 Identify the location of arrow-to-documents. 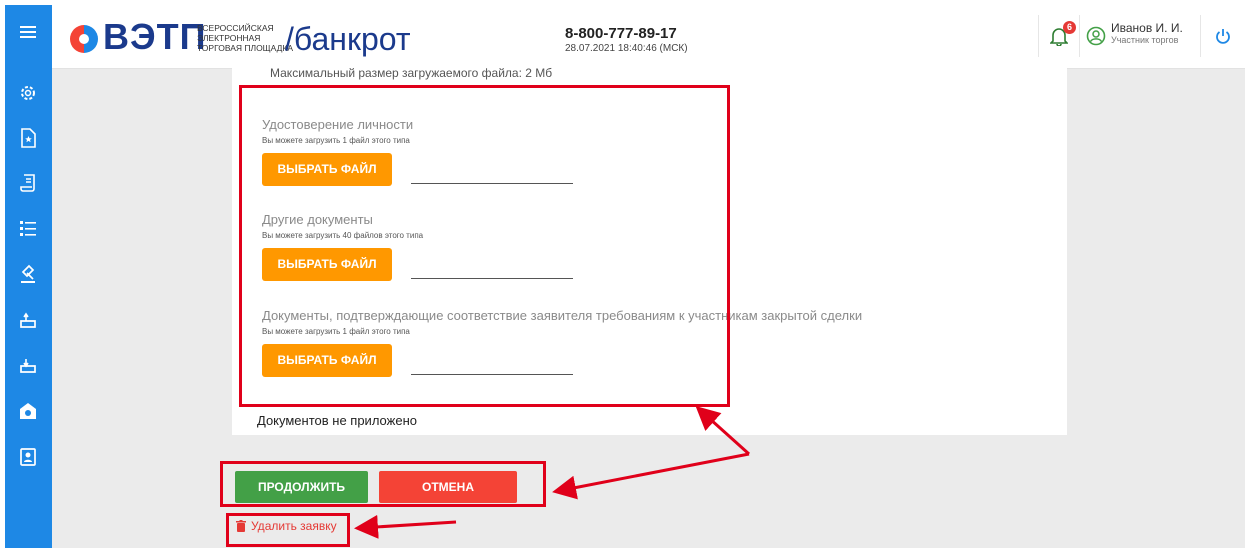
(723, 430).